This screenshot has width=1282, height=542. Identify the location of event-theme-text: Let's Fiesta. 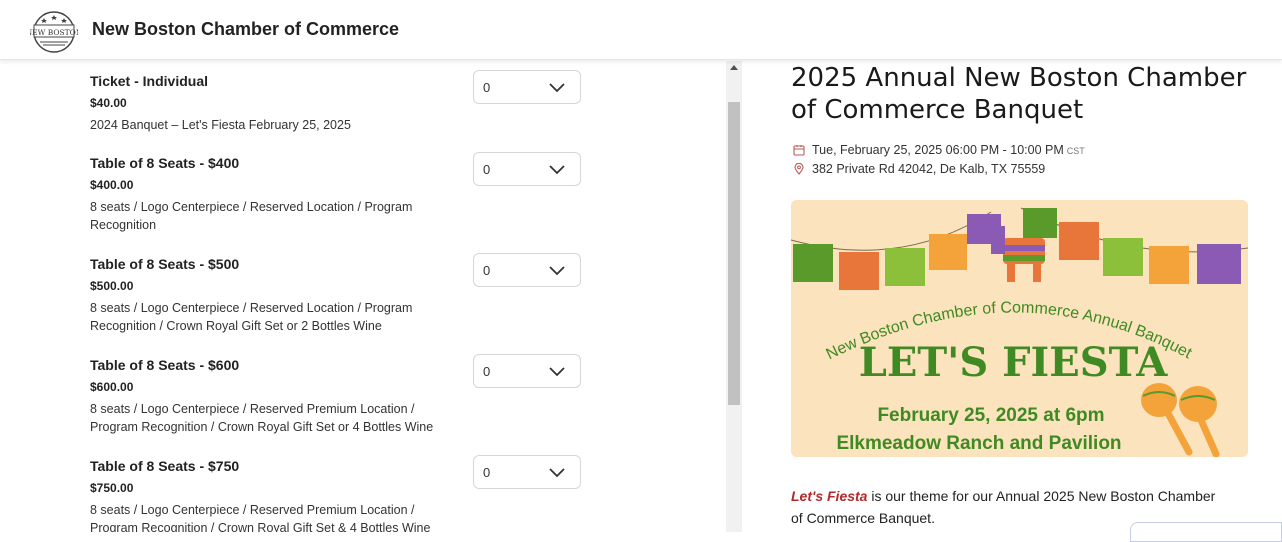
(829, 496).